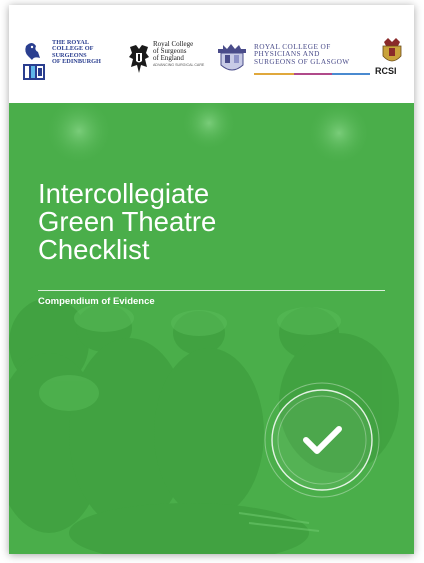  What do you see at coordinates (392, 50) in the screenshot?
I see `rcsi-crest-icon` at bounding box center [392, 50].